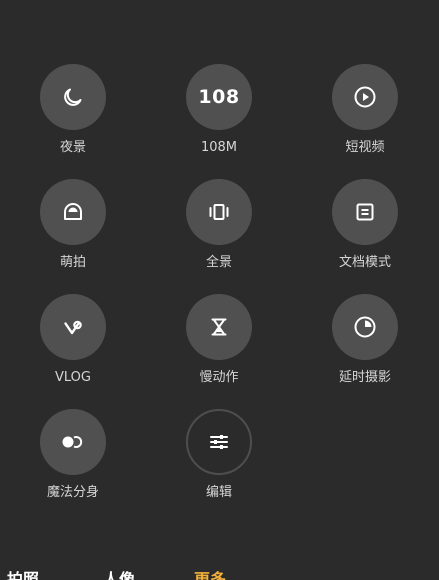  I want to click on vlog-icon, so click(73, 327).